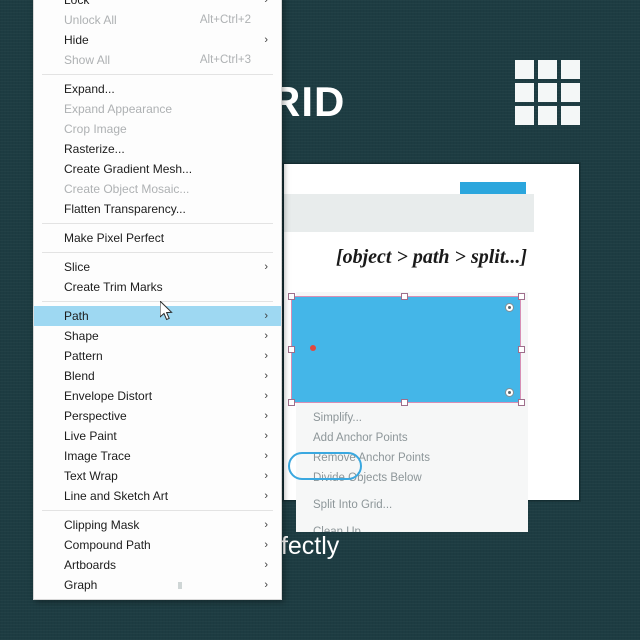 The image size is (640, 640). Describe the element at coordinates (291, 296) in the screenshot. I see `selection-handle-top-left` at that location.